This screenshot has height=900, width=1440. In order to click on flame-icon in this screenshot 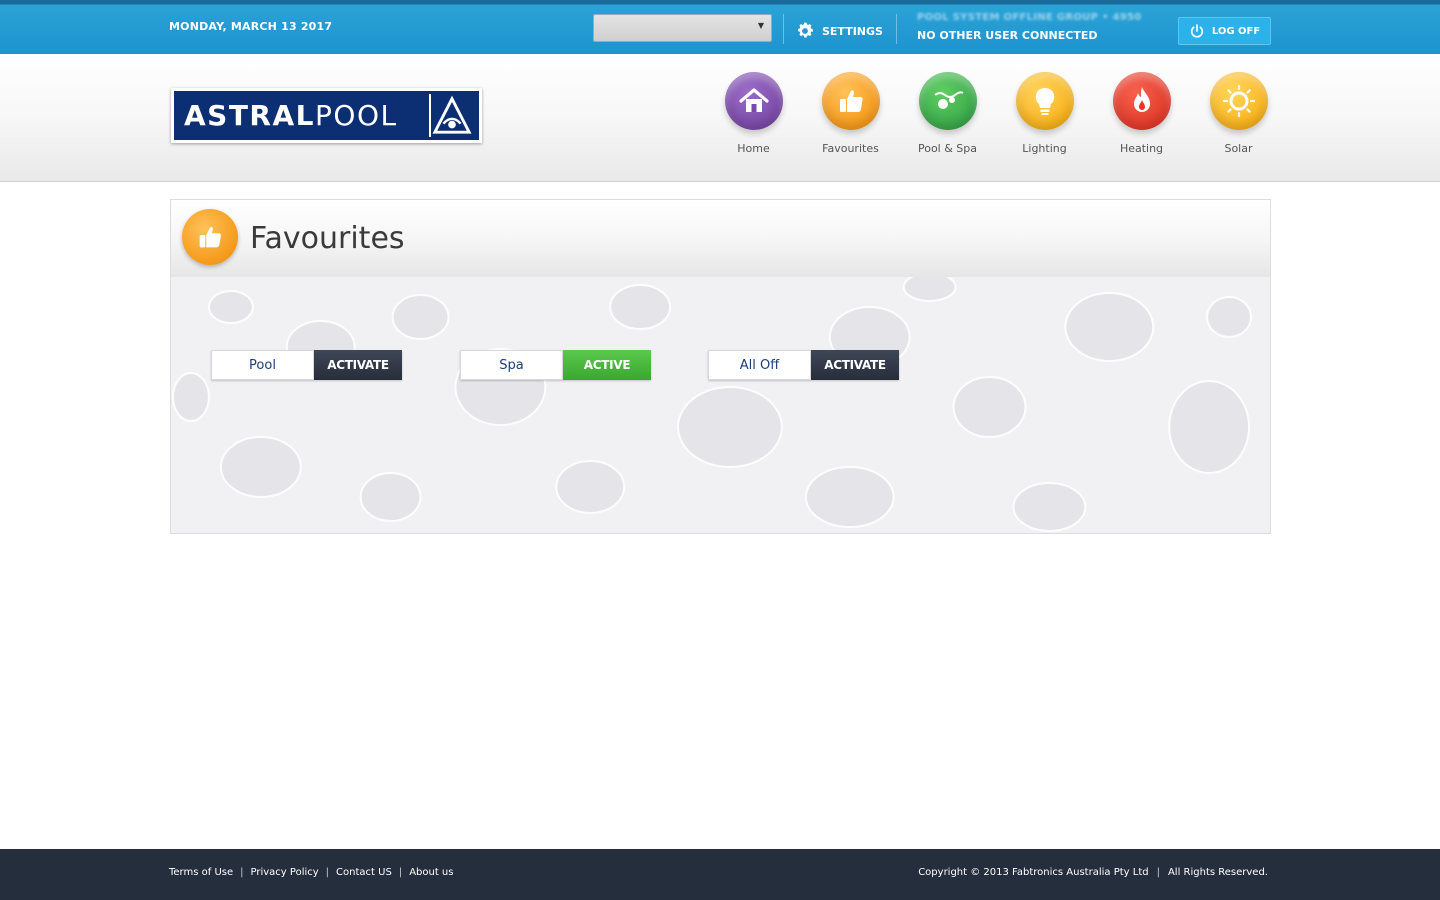, I will do `click(1141, 99)`.